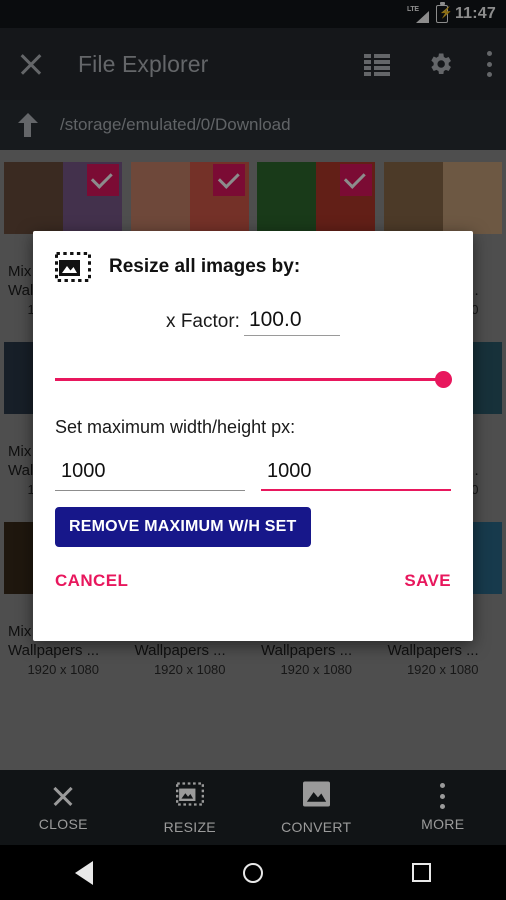  What do you see at coordinates (183, 527) in the screenshot?
I see `remove-maximum-button: REMOVE MAXIMUM W/H SET` at bounding box center [183, 527].